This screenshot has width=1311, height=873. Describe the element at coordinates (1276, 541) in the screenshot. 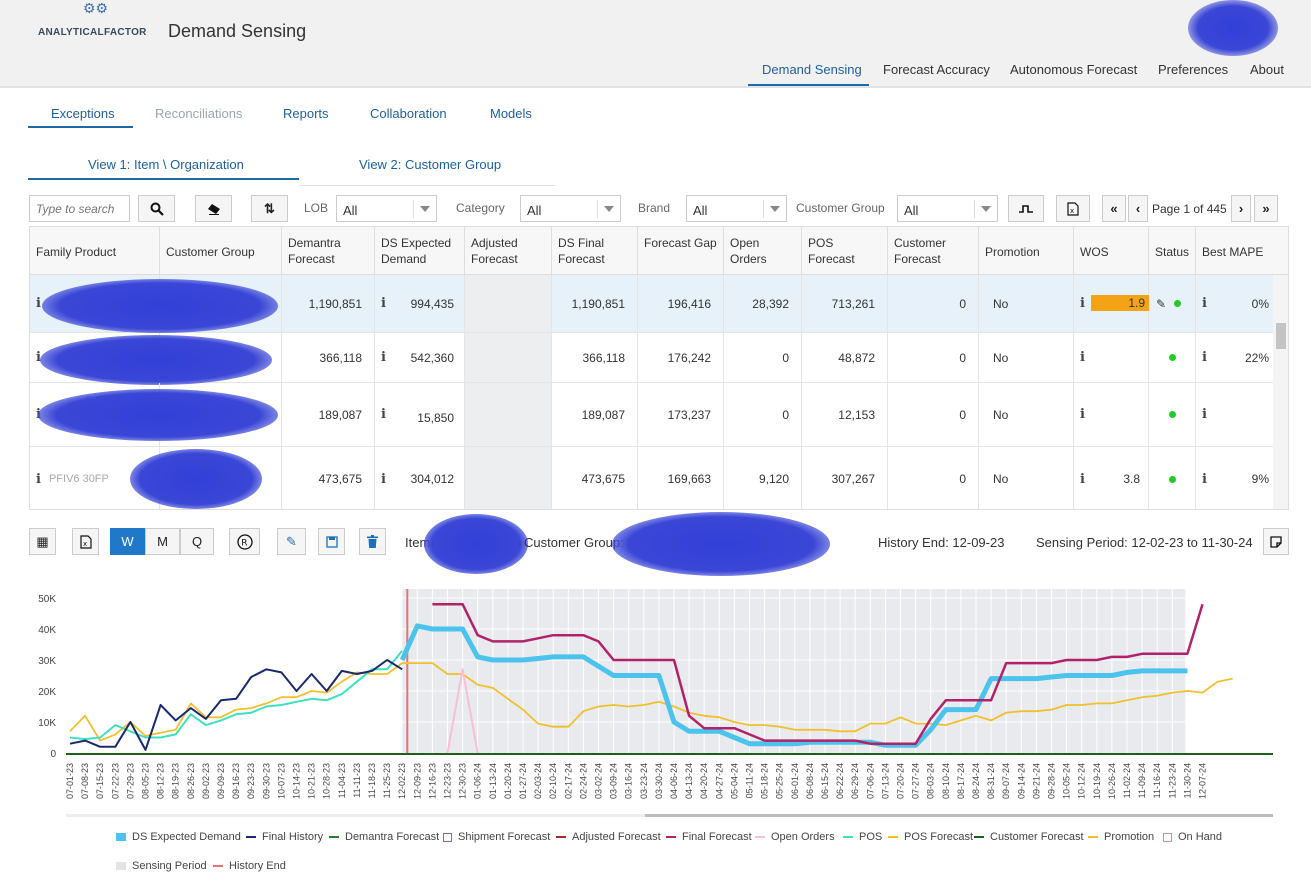

I see `notes-button` at that location.